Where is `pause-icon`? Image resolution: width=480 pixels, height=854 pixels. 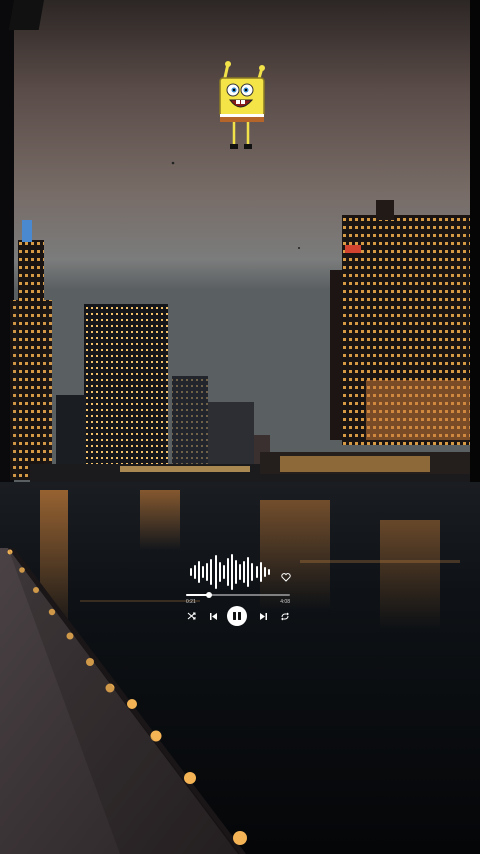 pause-icon is located at coordinates (237, 616).